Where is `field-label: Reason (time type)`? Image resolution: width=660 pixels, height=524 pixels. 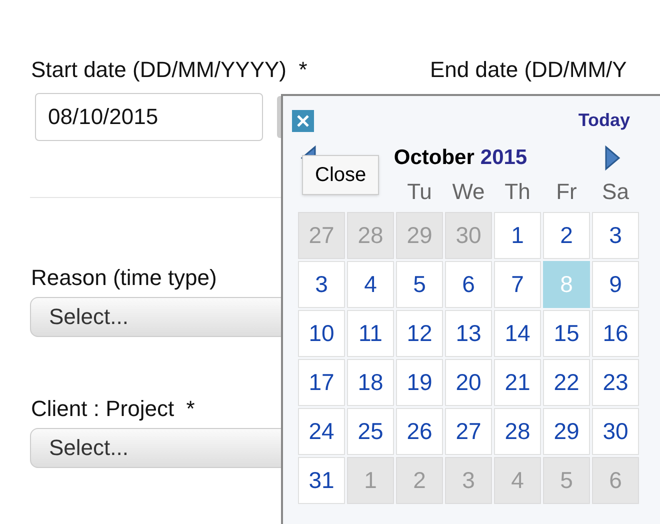
field-label: Reason (time type) is located at coordinates (123, 278).